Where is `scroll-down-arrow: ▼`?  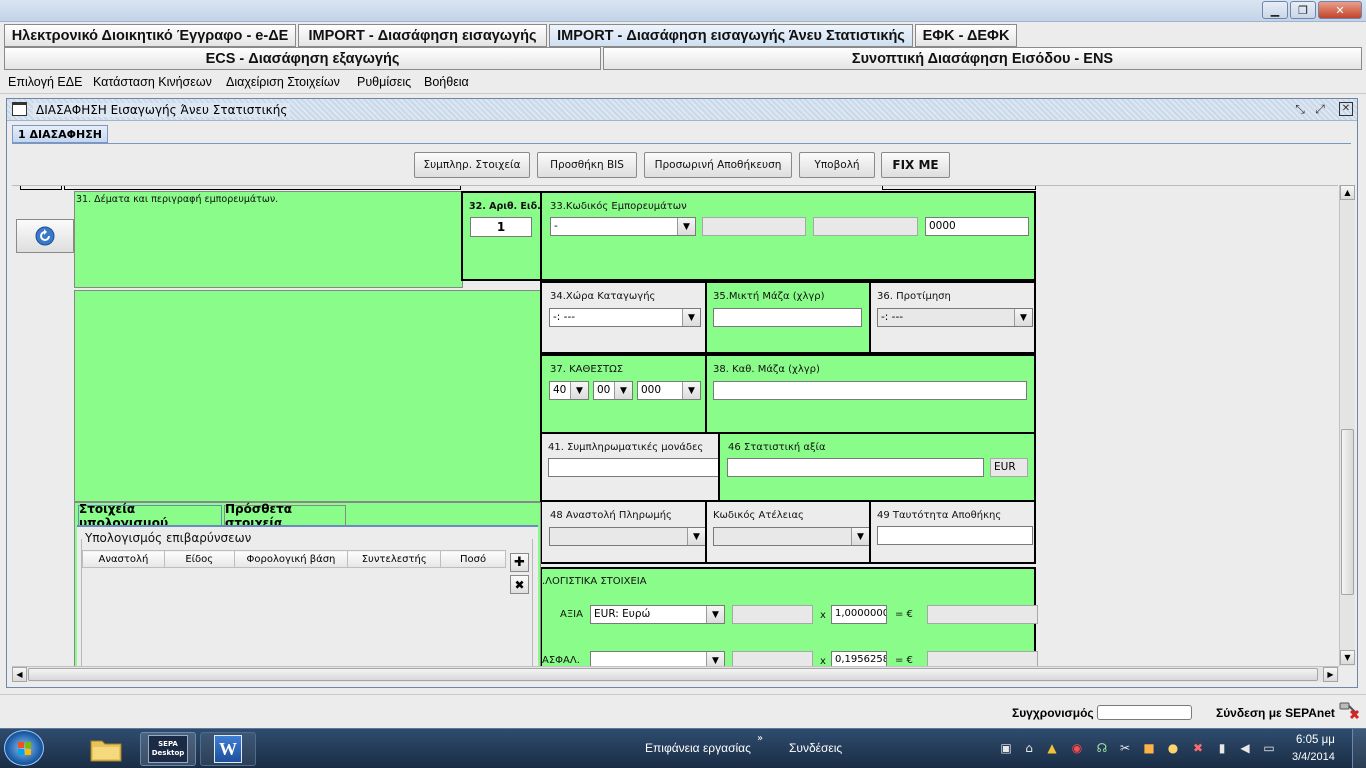
scroll-down-arrow: ▼ is located at coordinates (1347, 657).